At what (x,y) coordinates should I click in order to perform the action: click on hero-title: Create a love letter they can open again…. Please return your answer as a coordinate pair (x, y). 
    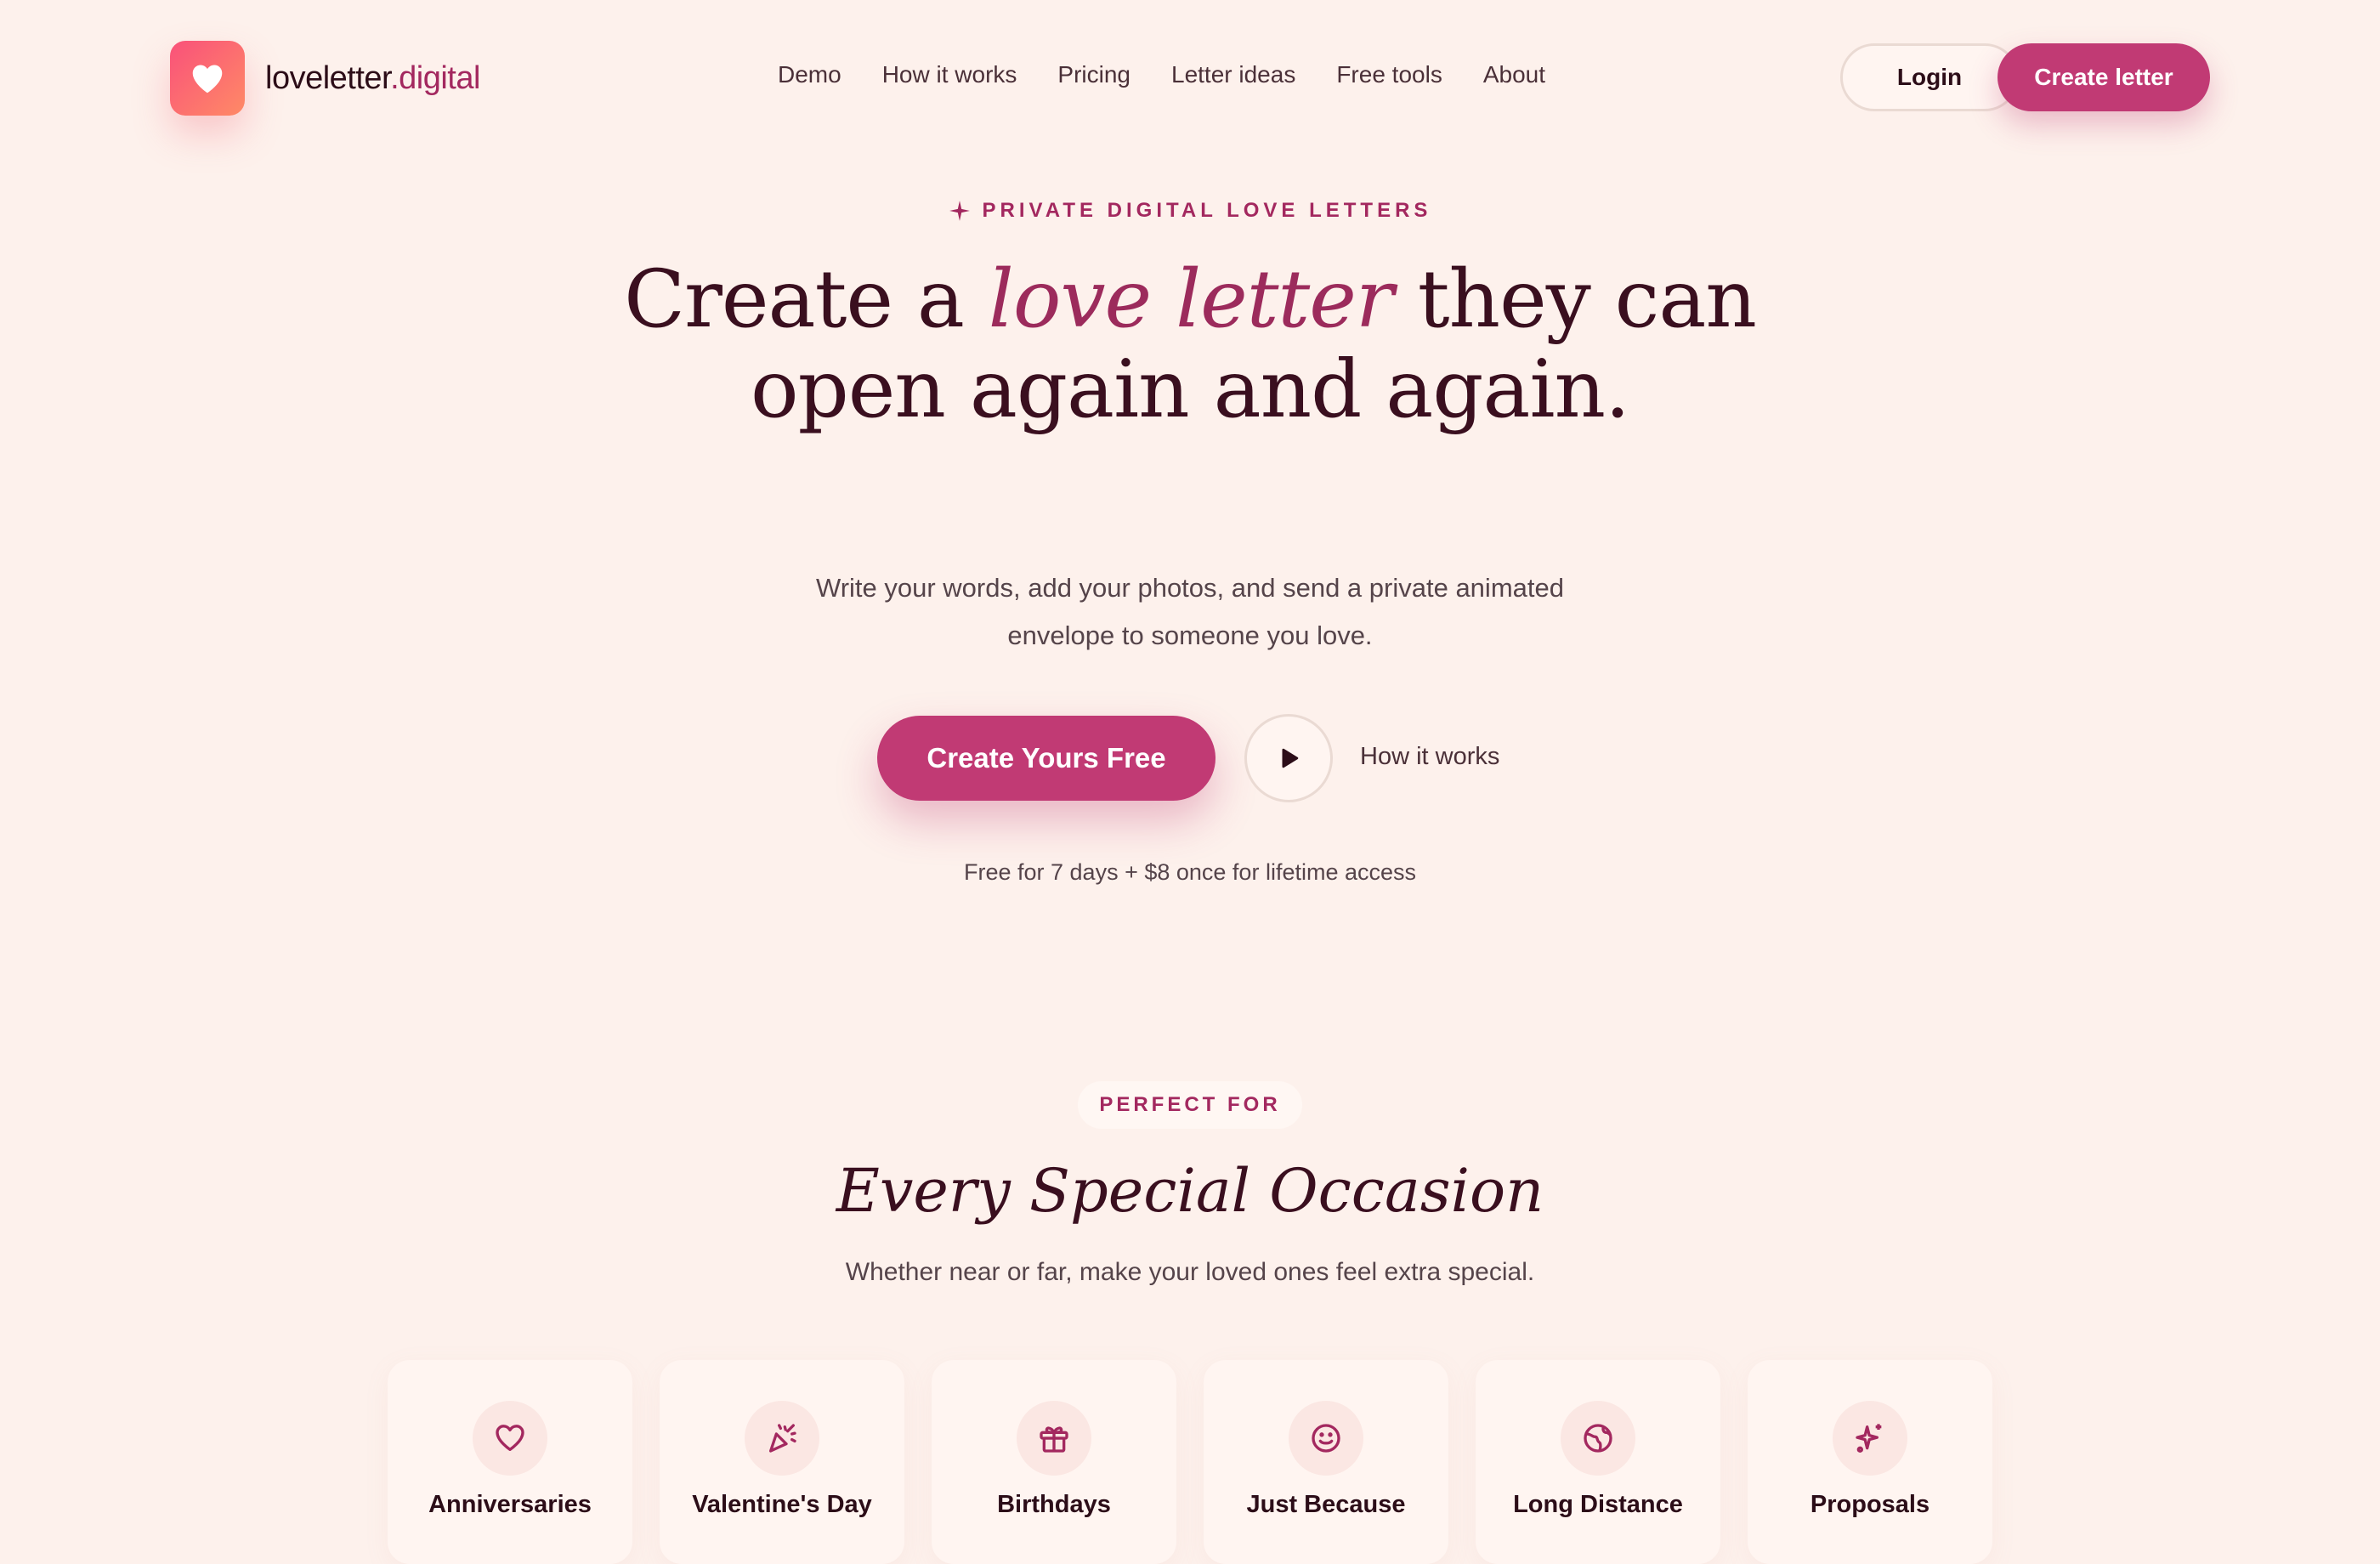
    Looking at the image, I should click on (1190, 344).